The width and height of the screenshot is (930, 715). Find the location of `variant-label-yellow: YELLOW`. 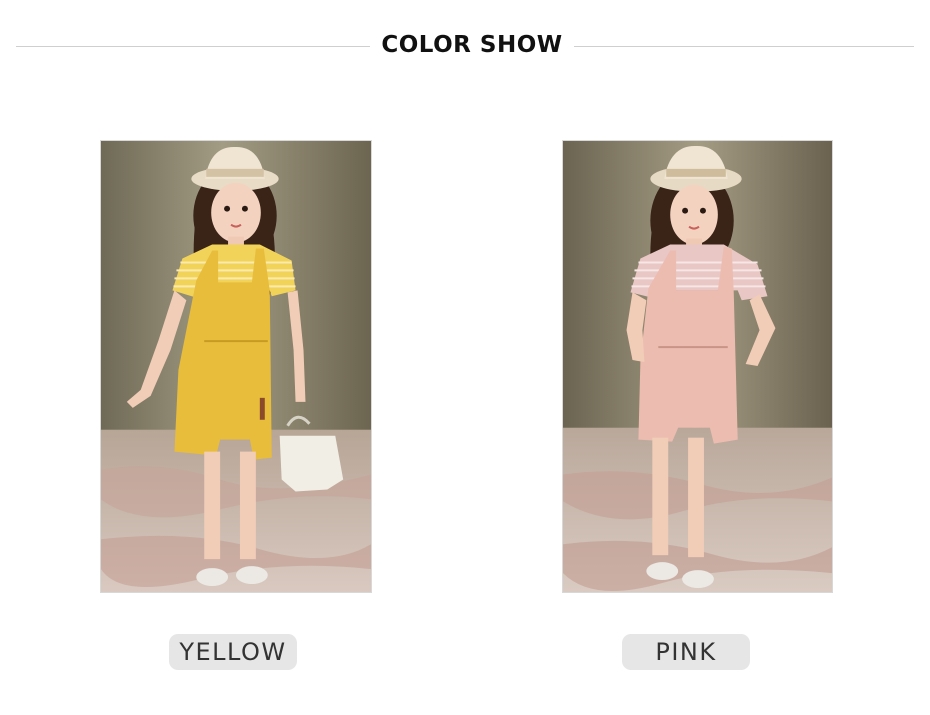

variant-label-yellow: YELLOW is located at coordinates (233, 652).